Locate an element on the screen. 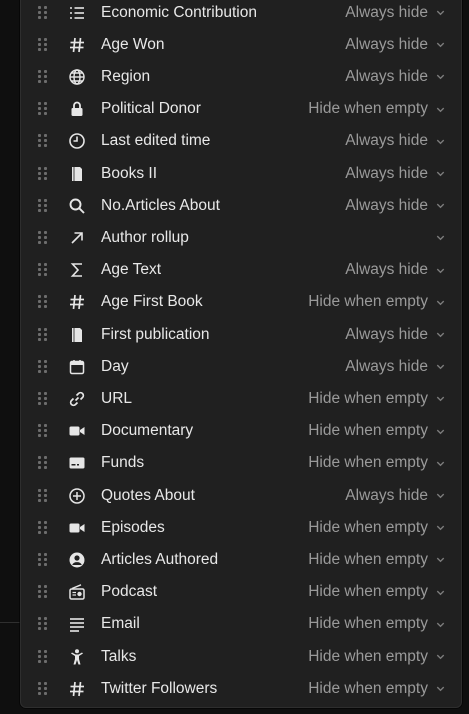 The height and width of the screenshot is (714, 469). lock-icon is located at coordinates (77, 109).